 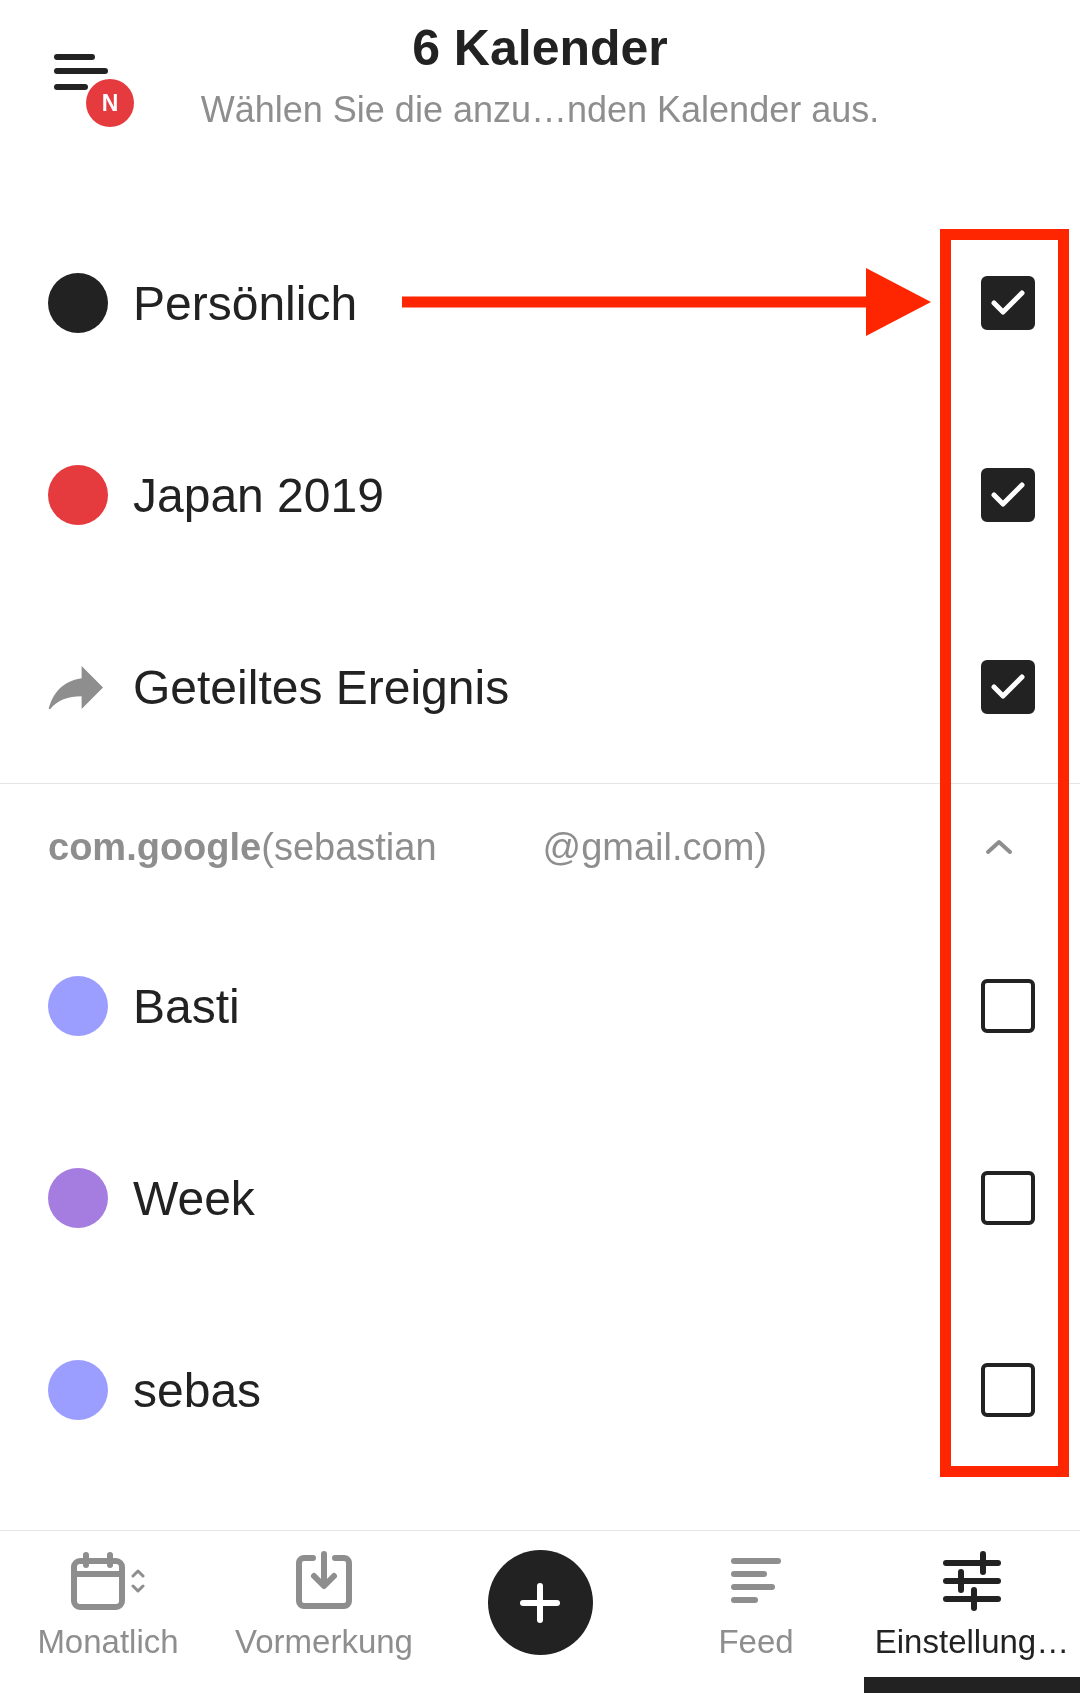 I want to click on menu-button: N, so click(x=96, y=89).